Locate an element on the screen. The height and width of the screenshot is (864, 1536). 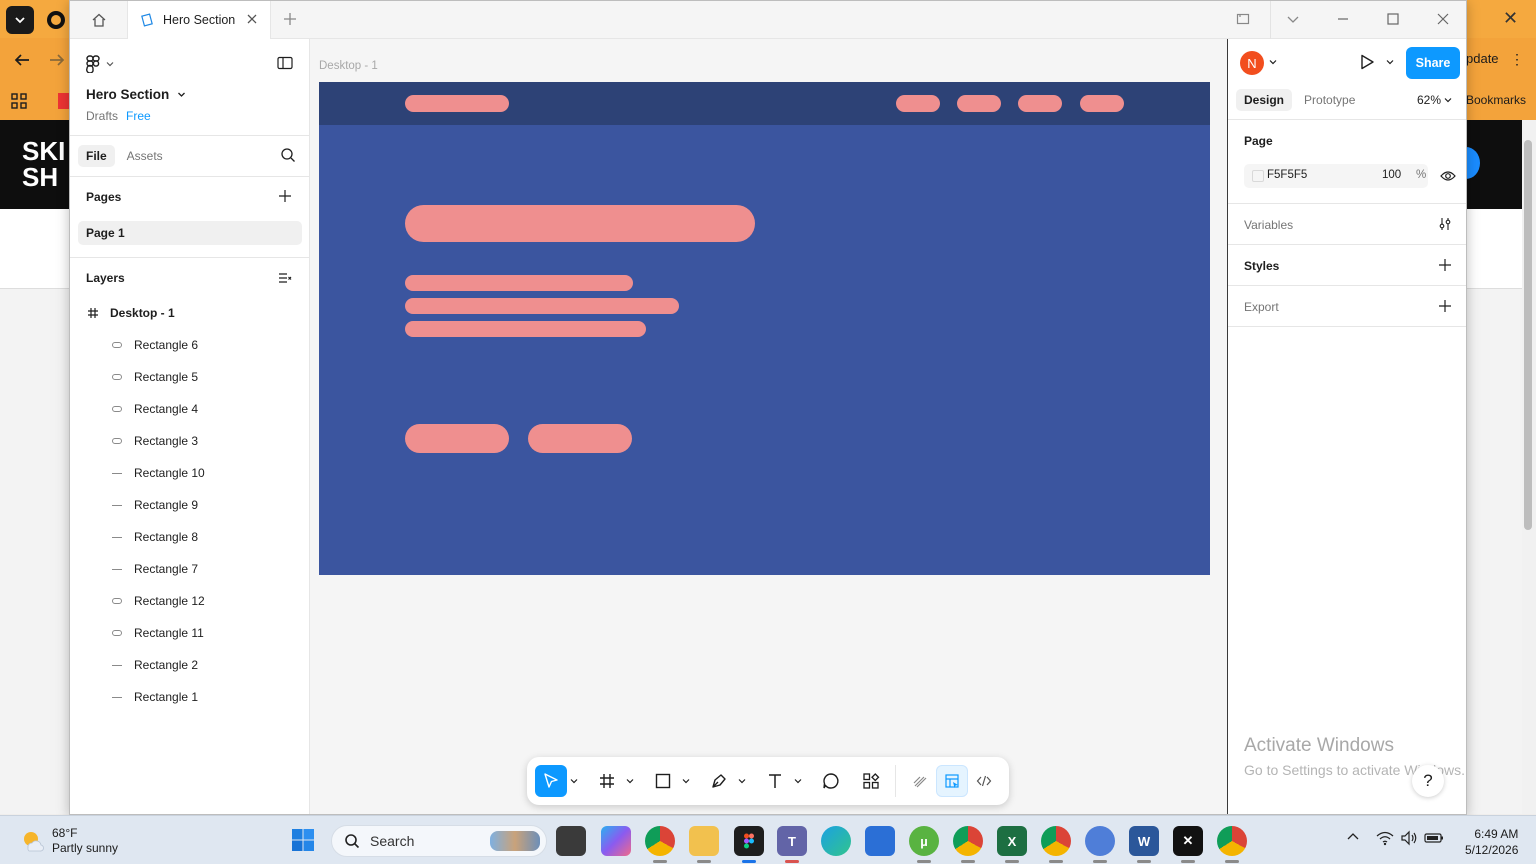
text-tool-menu is located at coordinates (798, 781).